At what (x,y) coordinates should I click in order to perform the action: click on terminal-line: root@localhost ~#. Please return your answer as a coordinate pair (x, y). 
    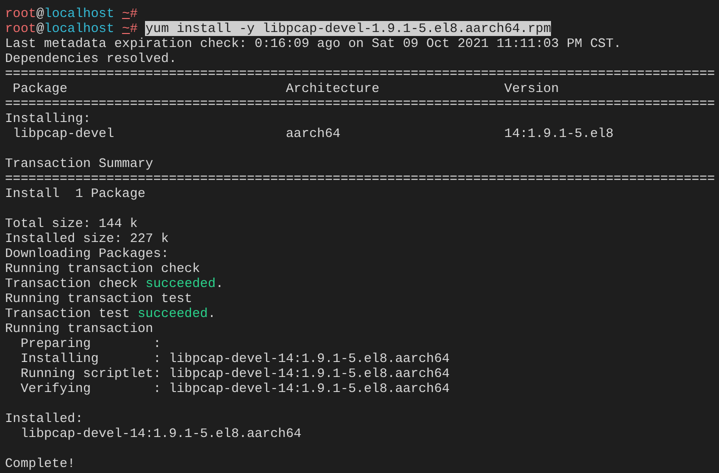
    Looking at the image, I should click on (71, 13).